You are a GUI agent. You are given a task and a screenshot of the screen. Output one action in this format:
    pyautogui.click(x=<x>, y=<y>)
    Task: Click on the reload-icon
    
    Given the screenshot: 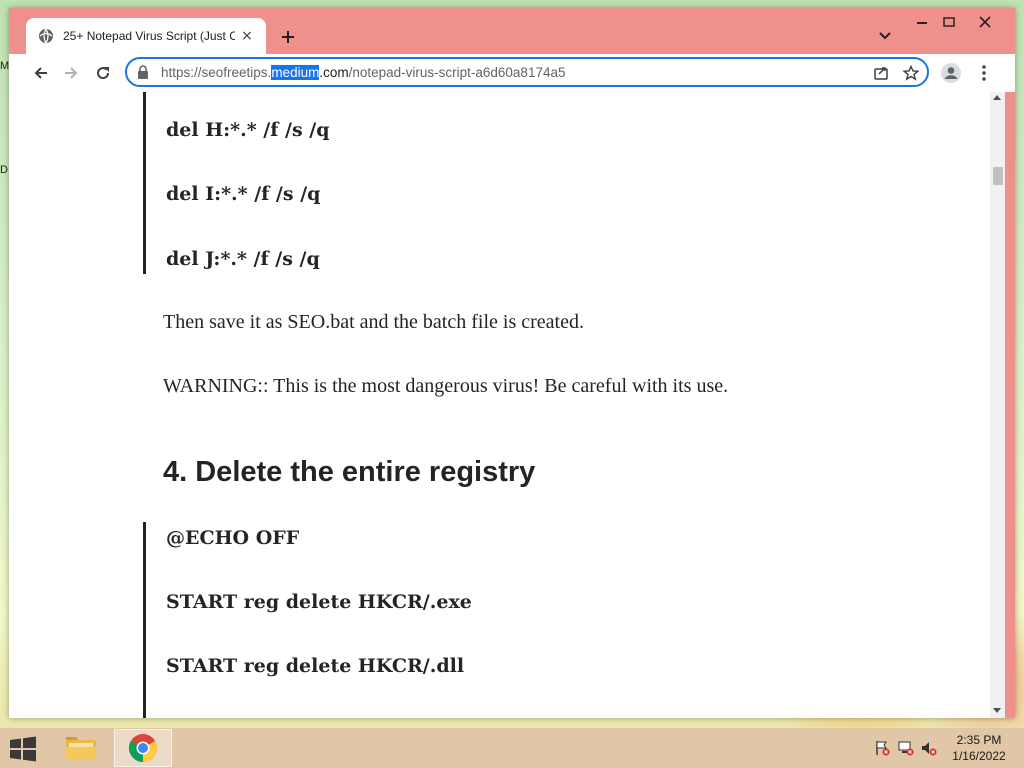 What is the action you would take?
    pyautogui.click(x=103, y=73)
    